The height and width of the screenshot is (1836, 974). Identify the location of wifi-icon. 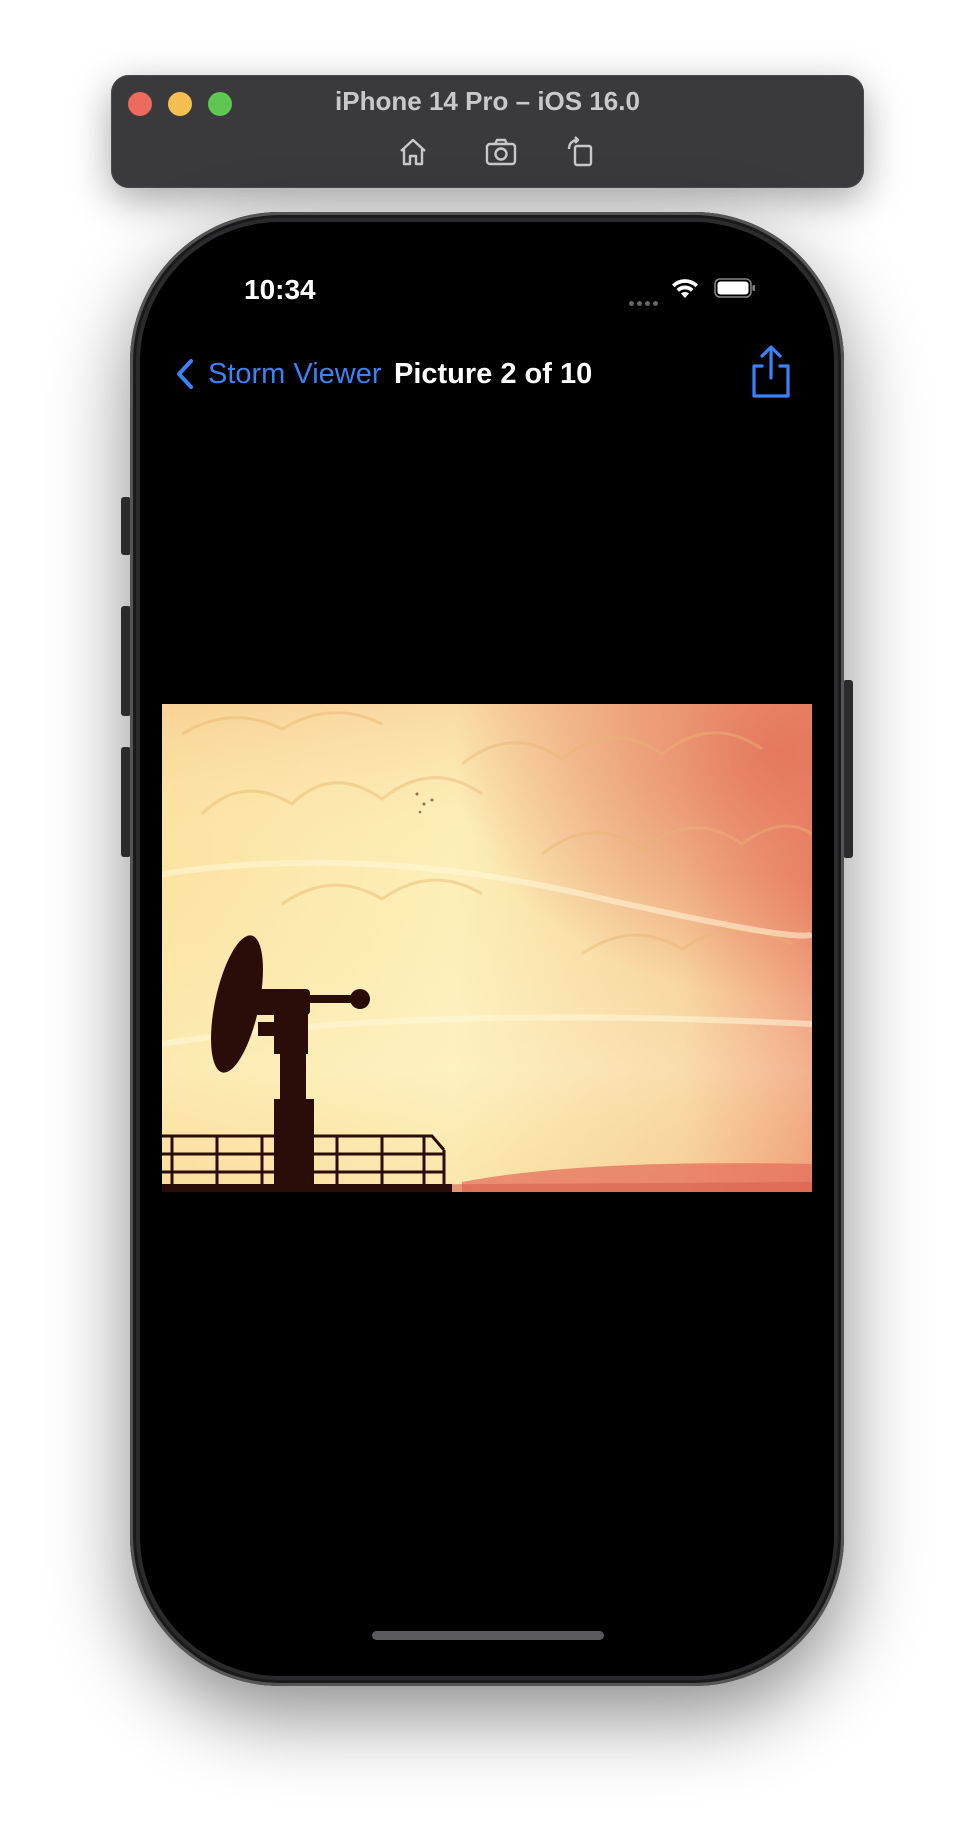
(685, 288).